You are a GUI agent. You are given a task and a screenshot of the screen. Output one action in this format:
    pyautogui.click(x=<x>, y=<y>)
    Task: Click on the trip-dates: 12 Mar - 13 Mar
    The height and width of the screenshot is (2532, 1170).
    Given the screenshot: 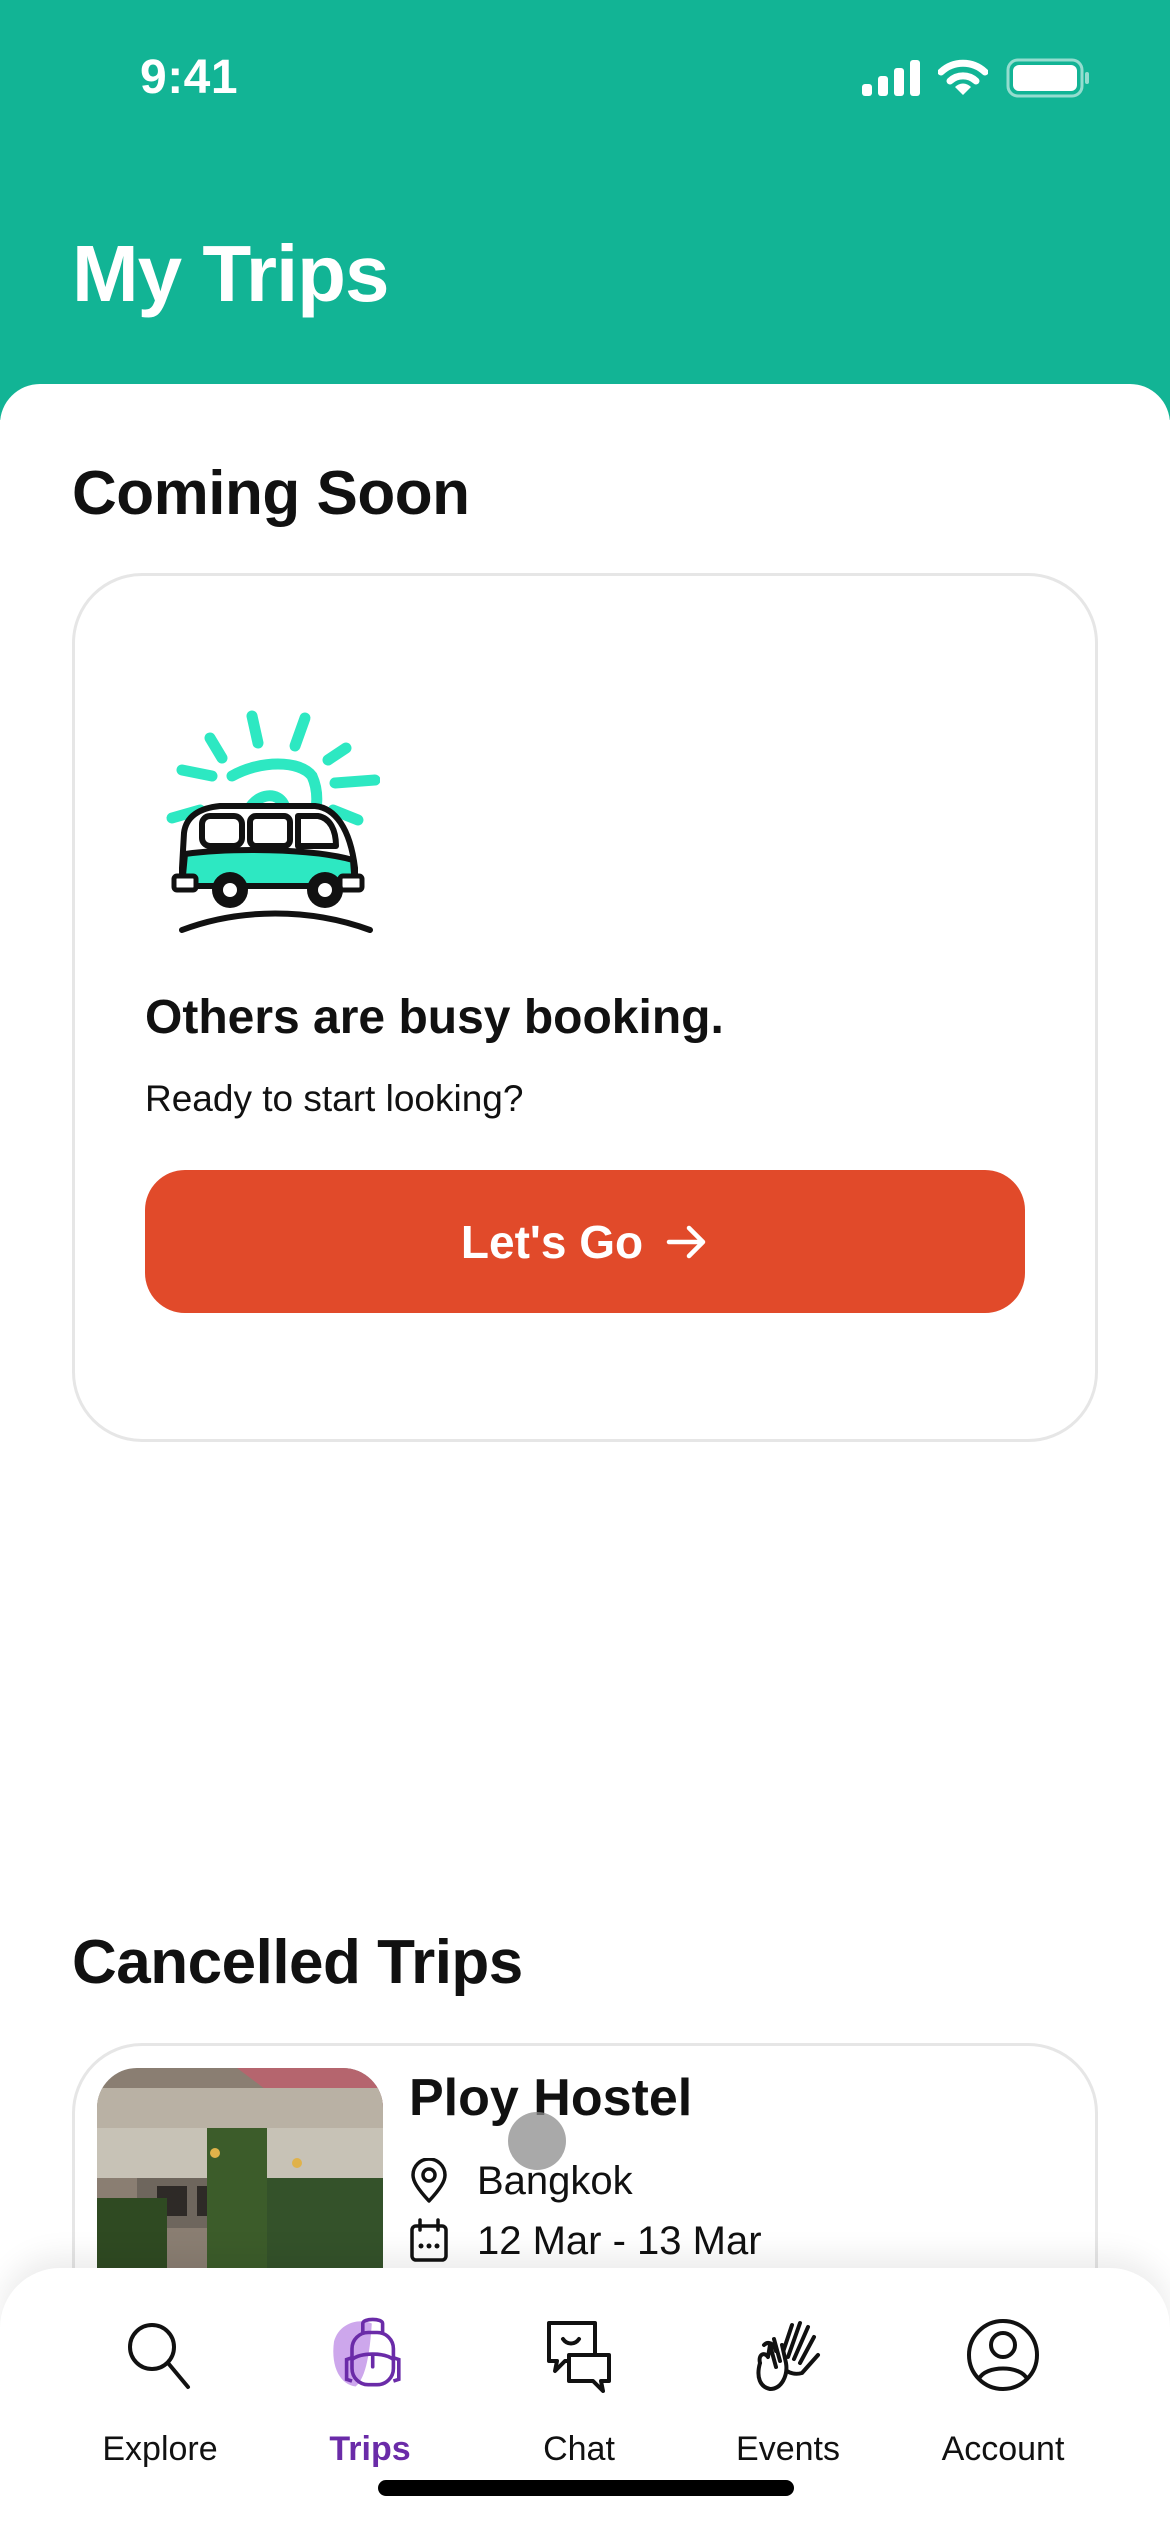 What is the action you would take?
    pyautogui.click(x=619, y=2240)
    